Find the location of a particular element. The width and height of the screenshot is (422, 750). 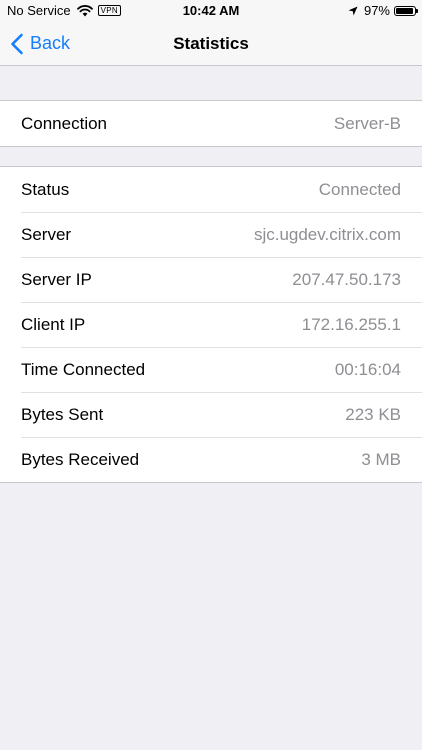

row-value: 3 MB is located at coordinates (381, 459).